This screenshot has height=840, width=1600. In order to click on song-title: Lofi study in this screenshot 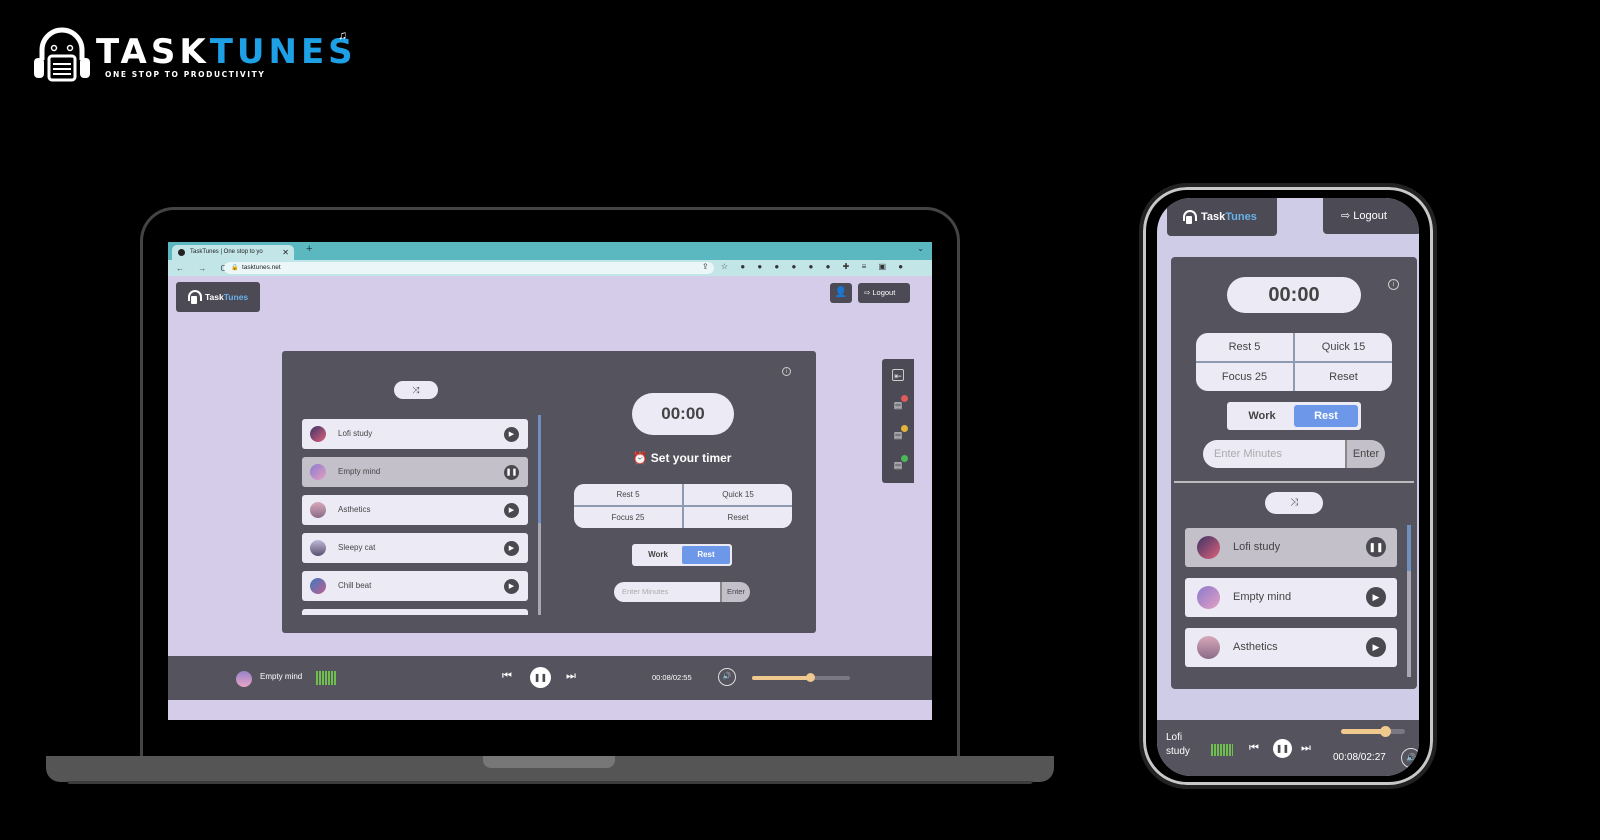, I will do `click(355, 433)`.